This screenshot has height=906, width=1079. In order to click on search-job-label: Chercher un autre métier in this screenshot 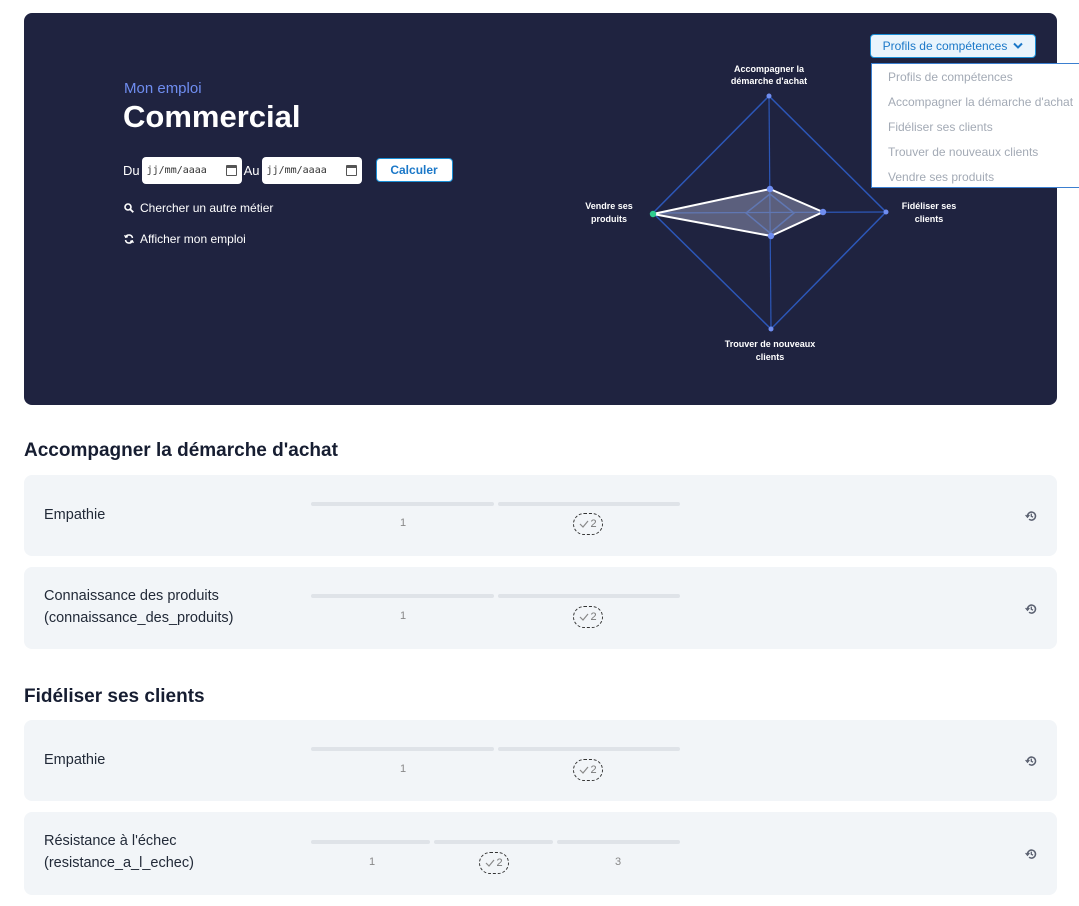, I will do `click(207, 208)`.